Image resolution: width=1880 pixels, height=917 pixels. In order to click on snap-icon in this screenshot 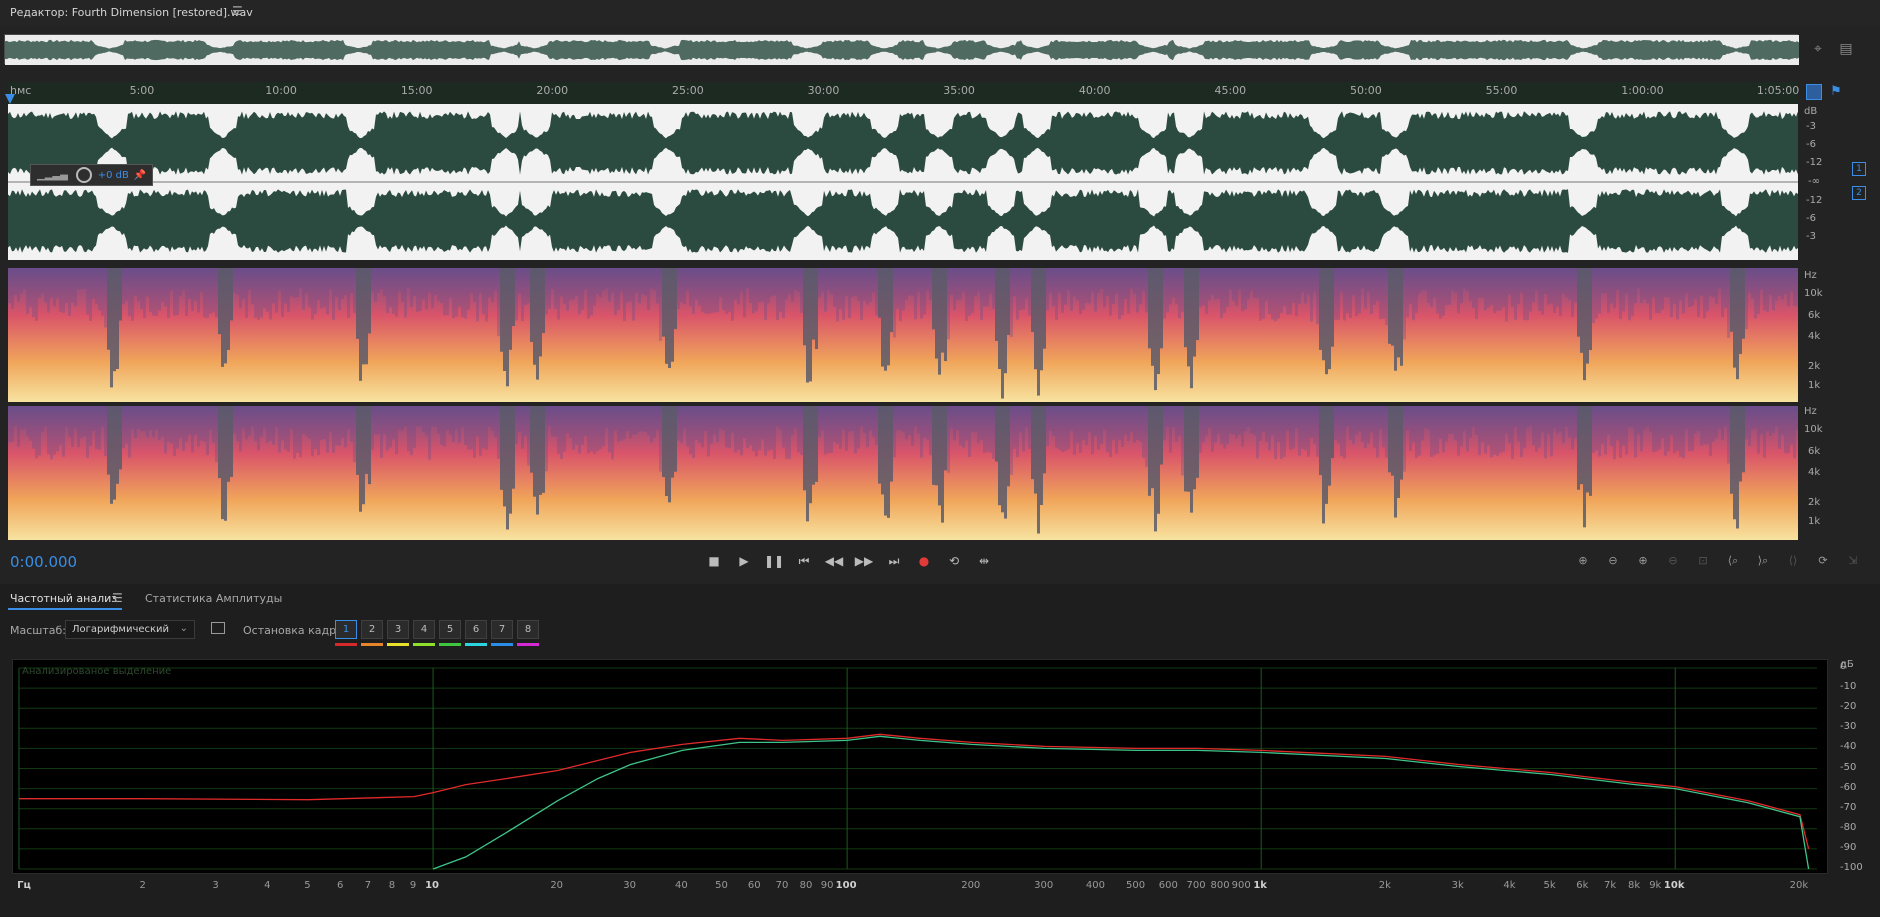, I will do `click(1814, 92)`.